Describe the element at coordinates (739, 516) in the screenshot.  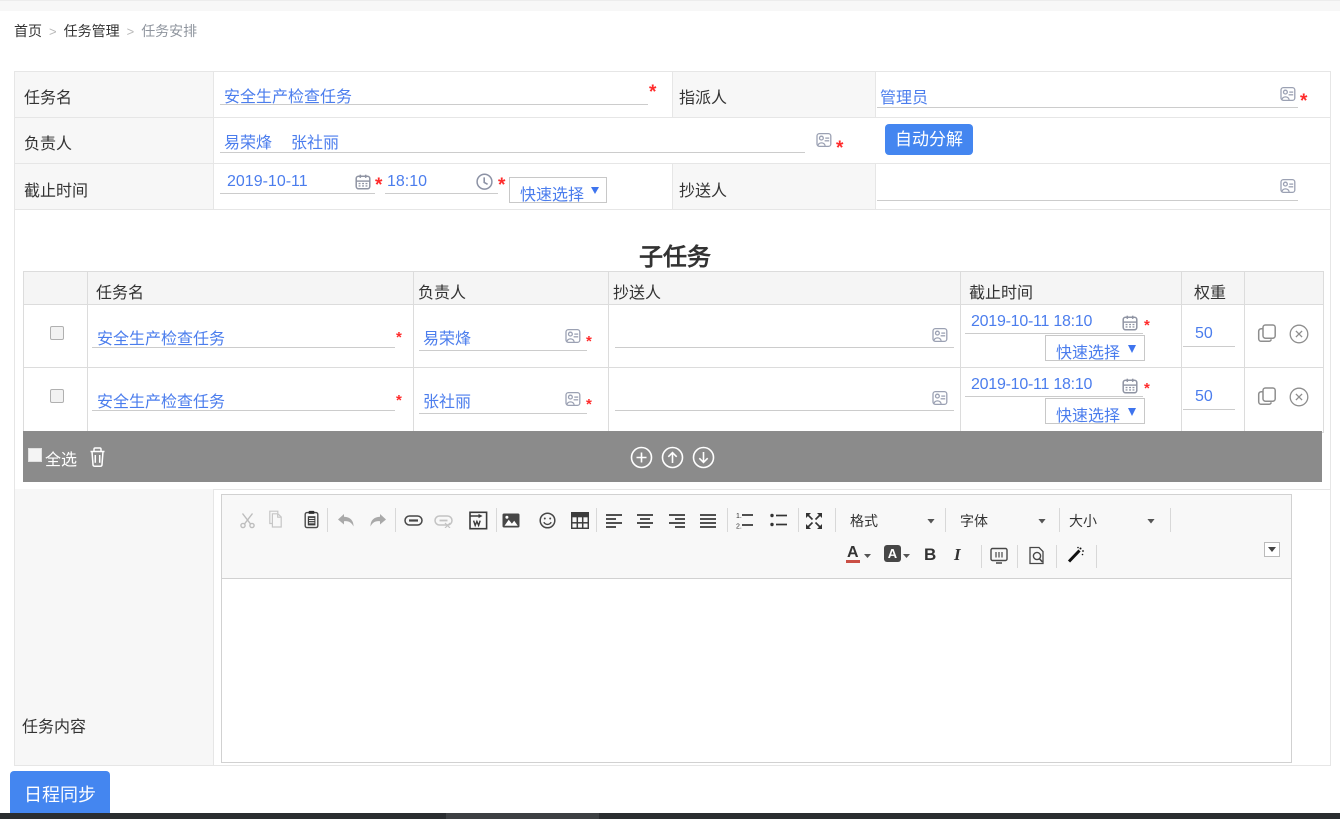
I see `svg-text: 1.` at that location.